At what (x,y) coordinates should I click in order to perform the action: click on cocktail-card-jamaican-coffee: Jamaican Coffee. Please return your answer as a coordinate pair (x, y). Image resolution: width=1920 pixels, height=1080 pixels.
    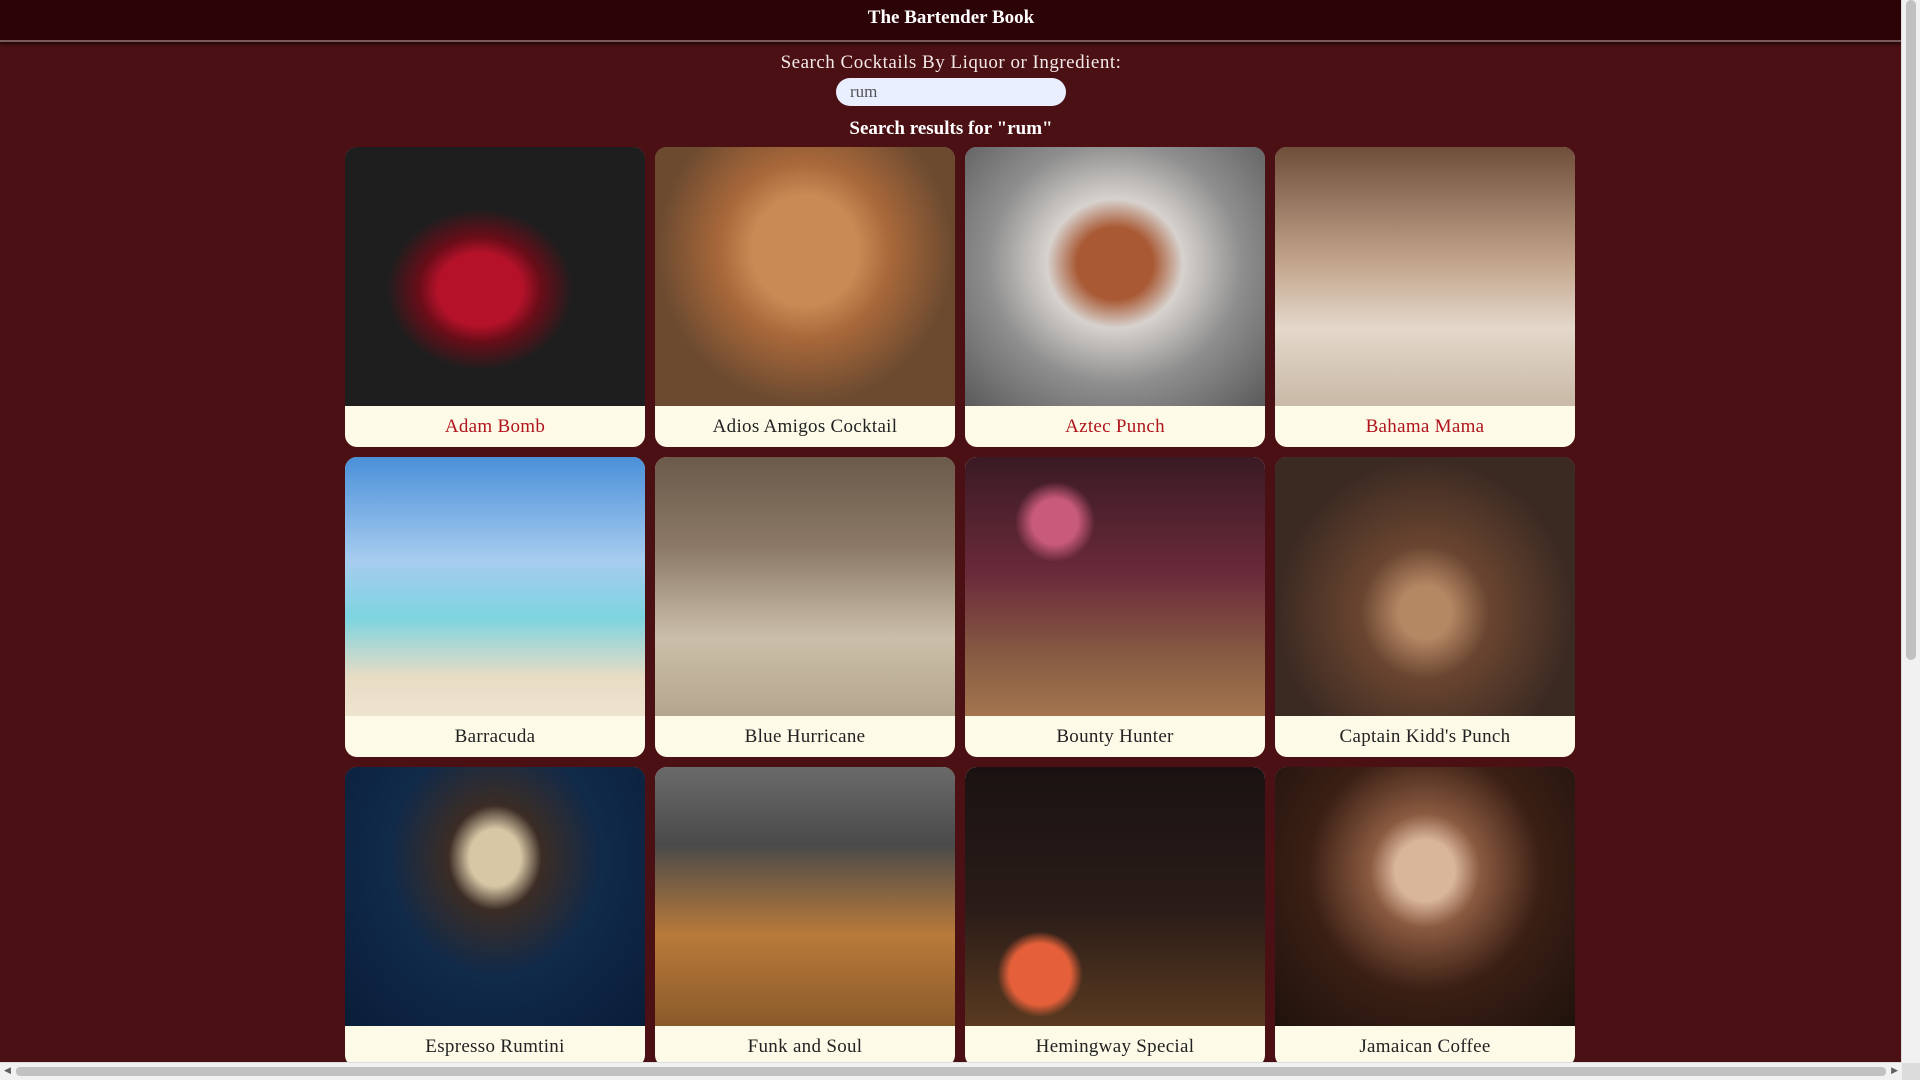
    Looking at the image, I should click on (1425, 915).